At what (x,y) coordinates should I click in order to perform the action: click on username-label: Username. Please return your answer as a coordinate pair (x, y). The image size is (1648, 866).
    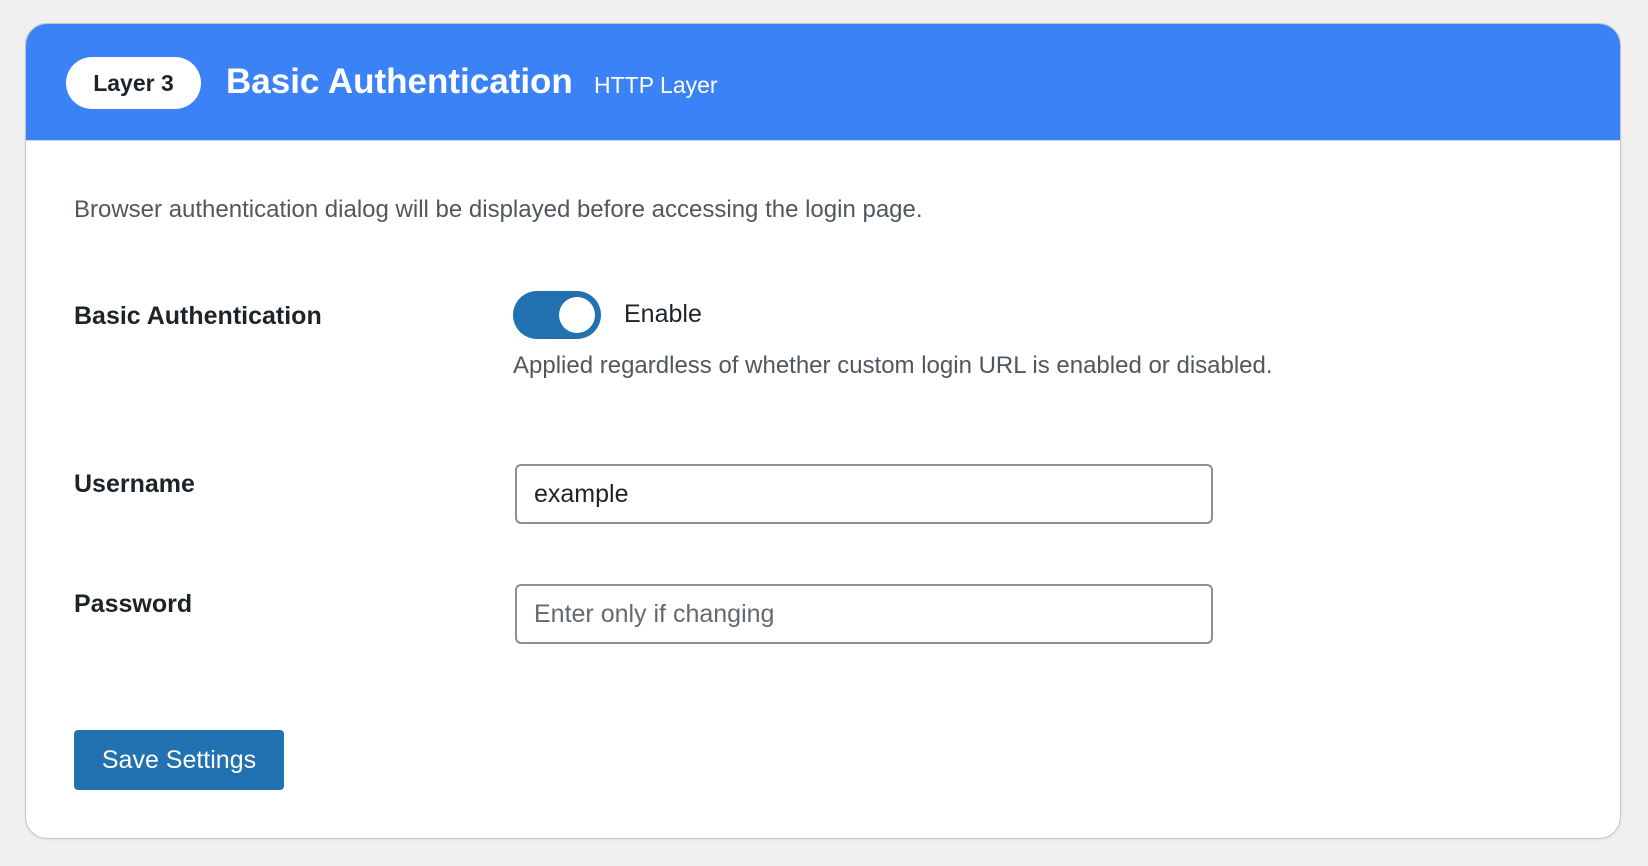
    Looking at the image, I should click on (134, 484).